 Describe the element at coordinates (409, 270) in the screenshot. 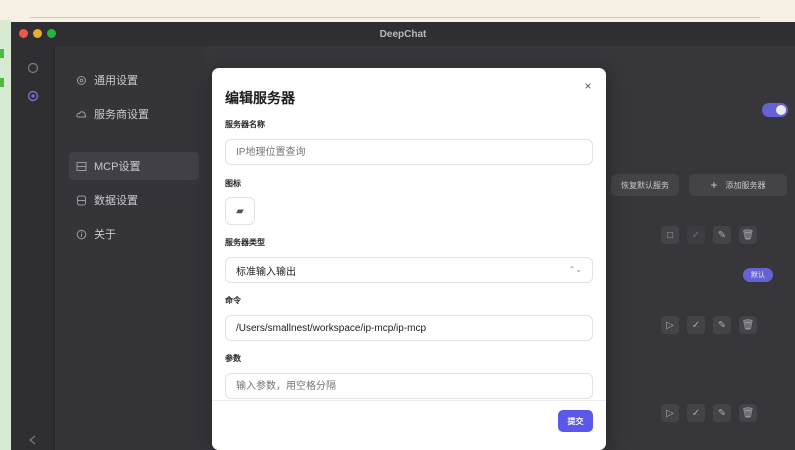

I see `server-type-select: 标准输入输出 ⌃⌄` at that location.